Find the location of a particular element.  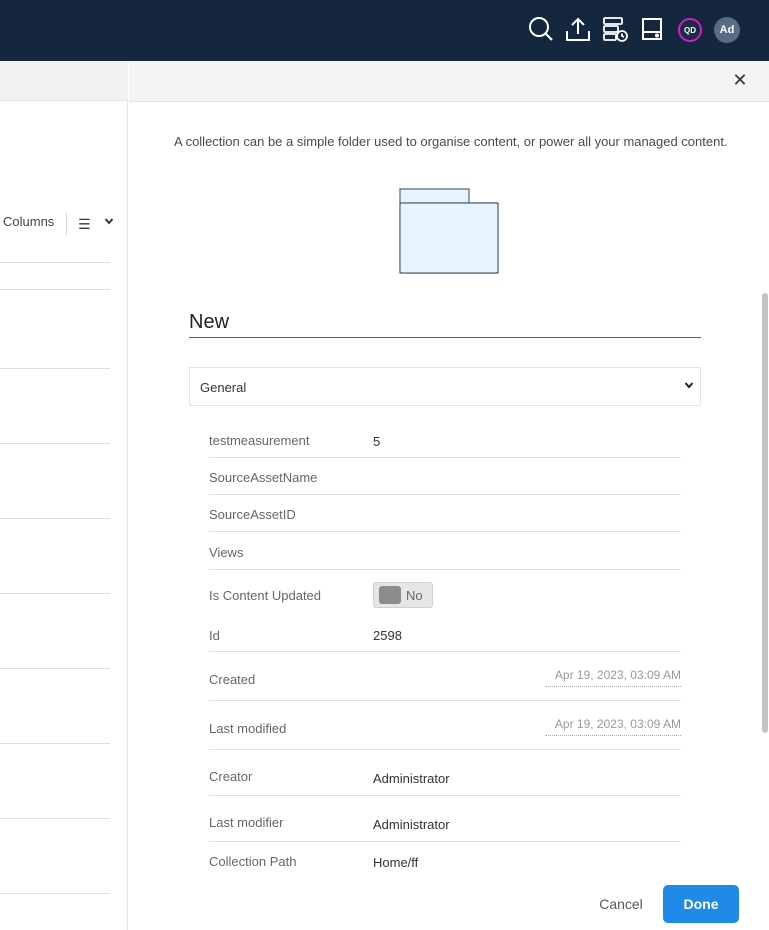

field-label: Id is located at coordinates (214, 635).